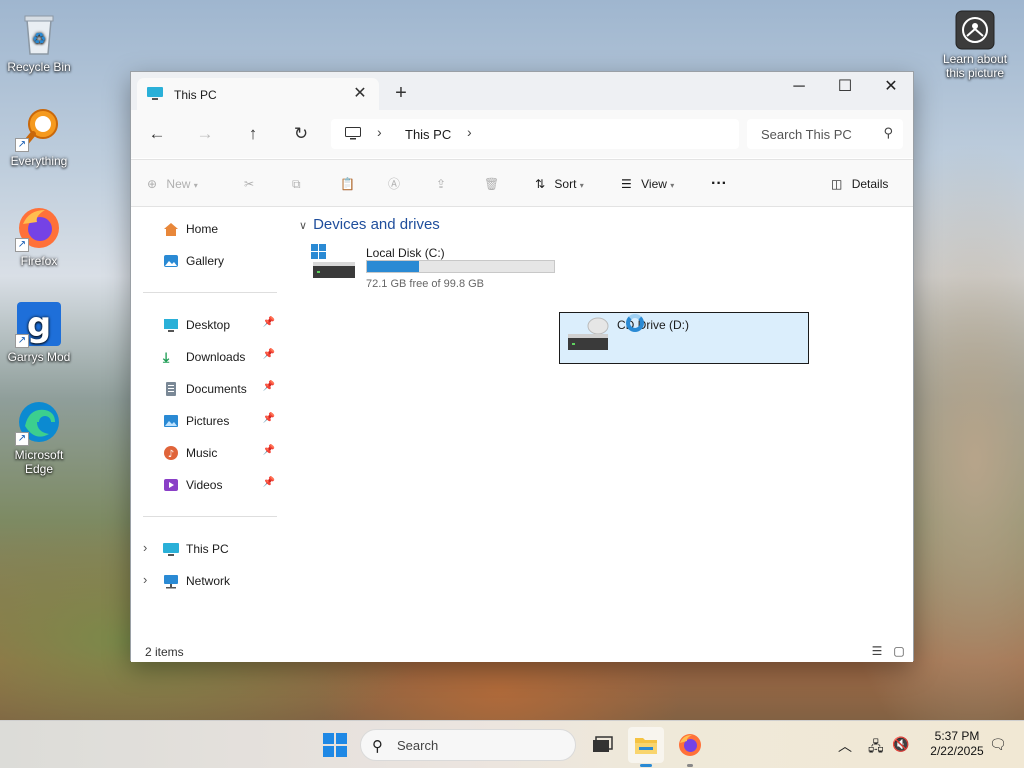  What do you see at coordinates (213, 420) in the screenshot?
I see `sidebar-item-pictures: Pictures 📌` at bounding box center [213, 420].